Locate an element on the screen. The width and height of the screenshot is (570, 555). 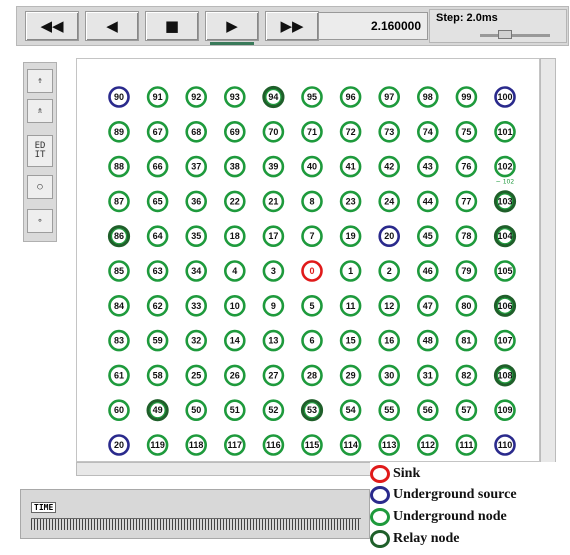
underground-node-6: 6 is located at coordinates (312, 340).